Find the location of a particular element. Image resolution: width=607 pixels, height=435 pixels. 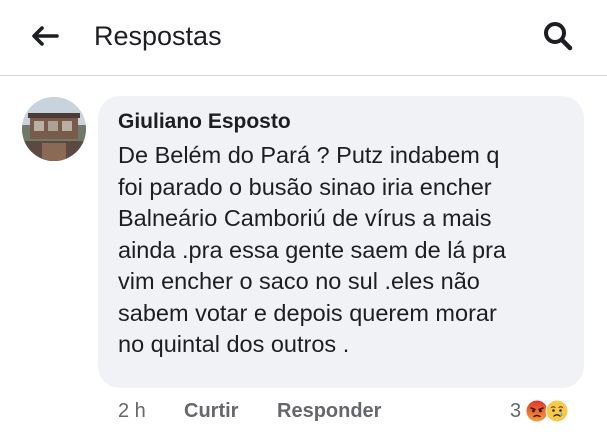

reaction-summary: 3 is located at coordinates (539, 411).